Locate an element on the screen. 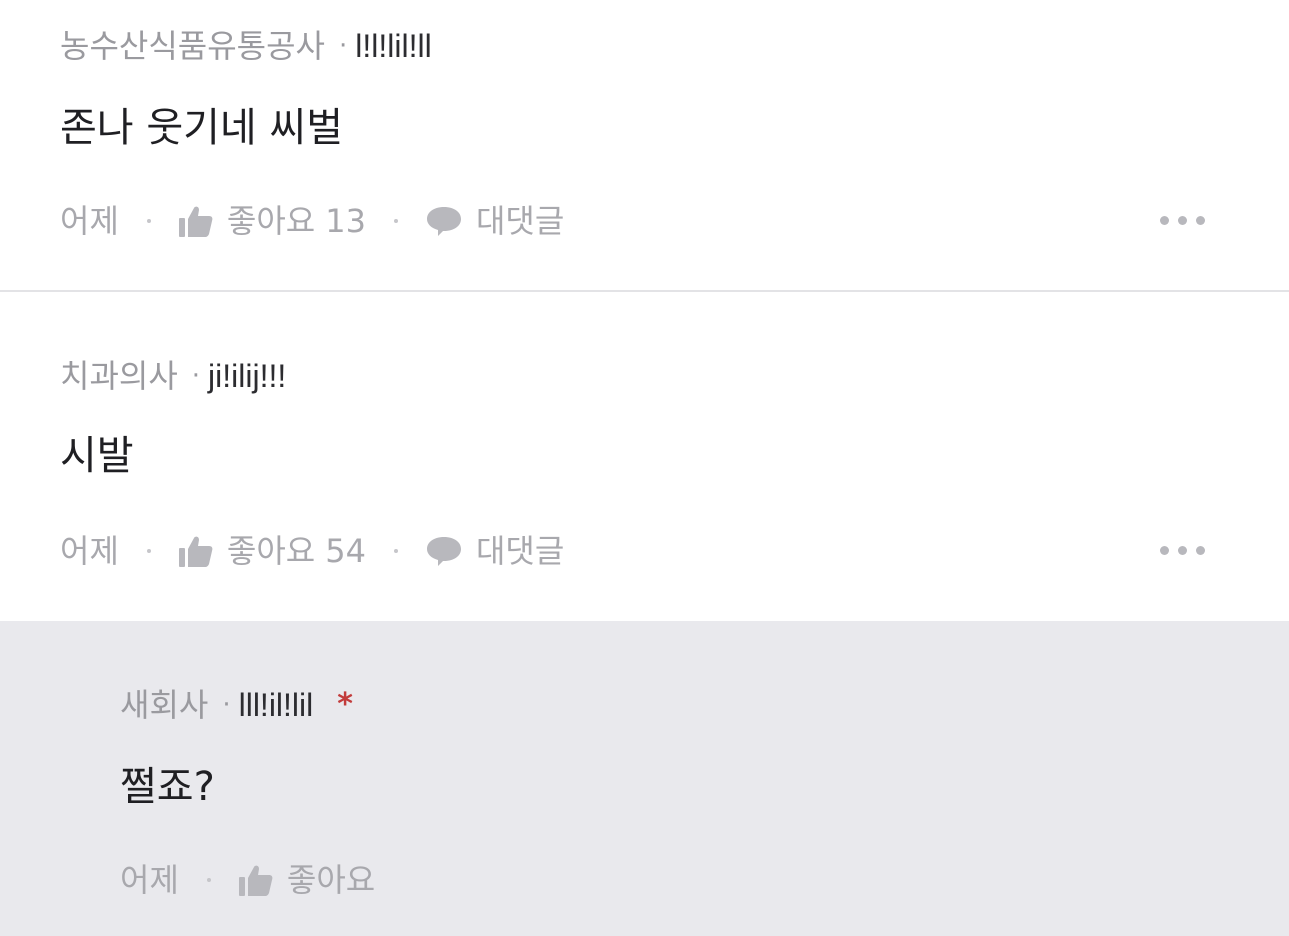 The width and height of the screenshot is (1289, 936). comment-actions: 어제 좋아요 54 대댓글 is located at coordinates (312, 551).